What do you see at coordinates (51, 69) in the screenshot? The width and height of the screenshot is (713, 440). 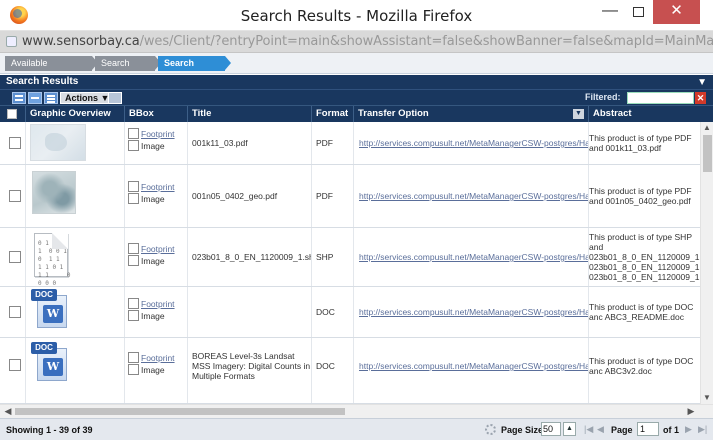 I see `breadcrumb-available-collections: Available Collections` at bounding box center [51, 69].